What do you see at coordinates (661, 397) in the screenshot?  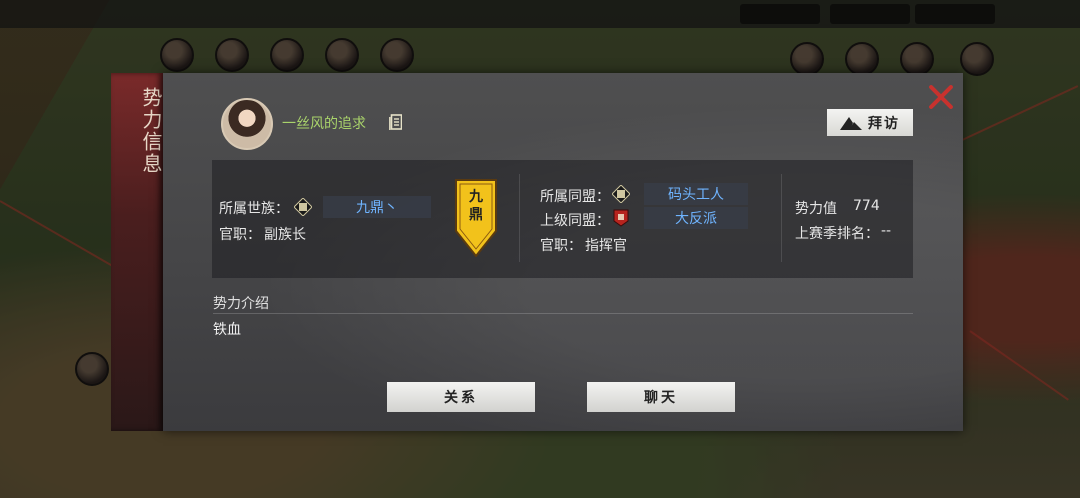 I see `chat-button: 聊天` at bounding box center [661, 397].